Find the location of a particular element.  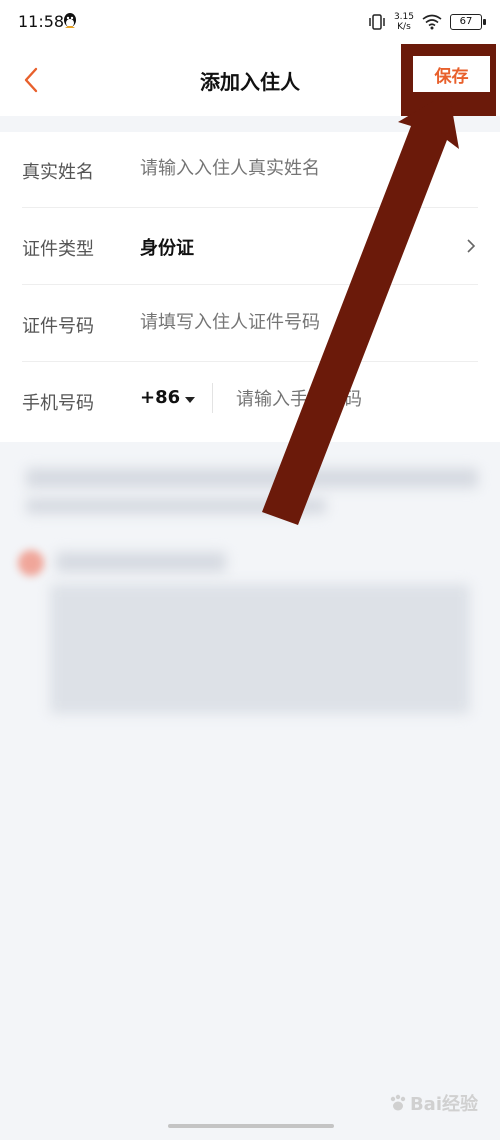

watermark-text: Bai经验 is located at coordinates (443, 1104).